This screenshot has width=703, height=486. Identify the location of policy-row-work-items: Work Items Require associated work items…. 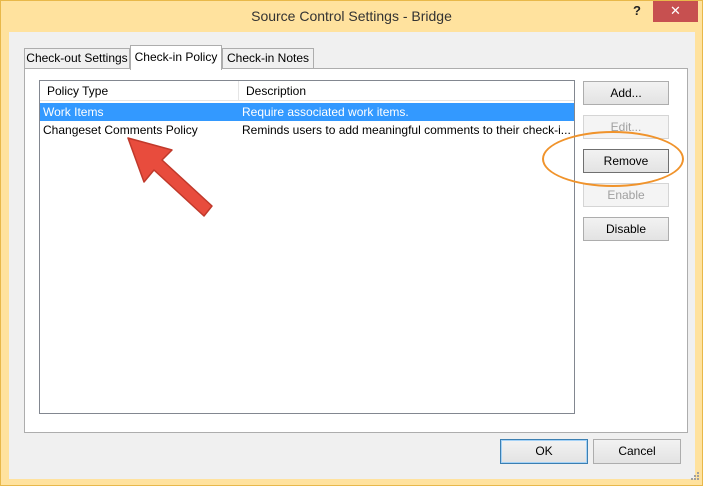
(307, 112).